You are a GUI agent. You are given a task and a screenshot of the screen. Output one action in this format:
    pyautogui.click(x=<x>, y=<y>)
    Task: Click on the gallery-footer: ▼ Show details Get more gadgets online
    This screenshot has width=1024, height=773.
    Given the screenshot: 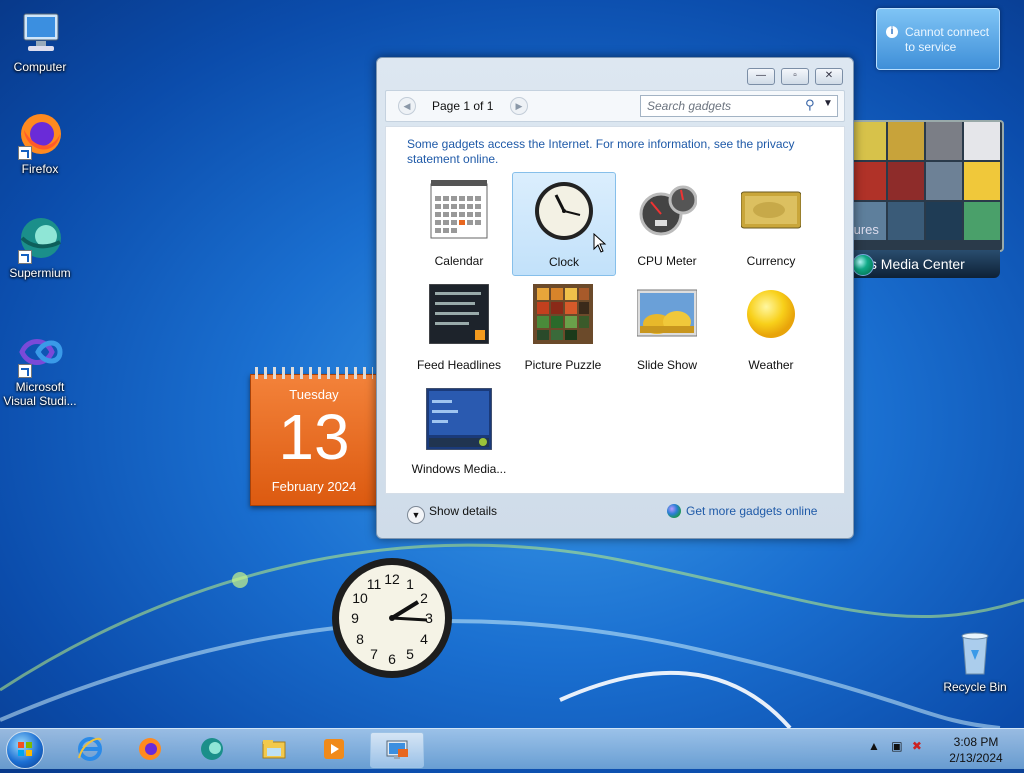 What is the action you would take?
    pyautogui.click(x=614, y=512)
    